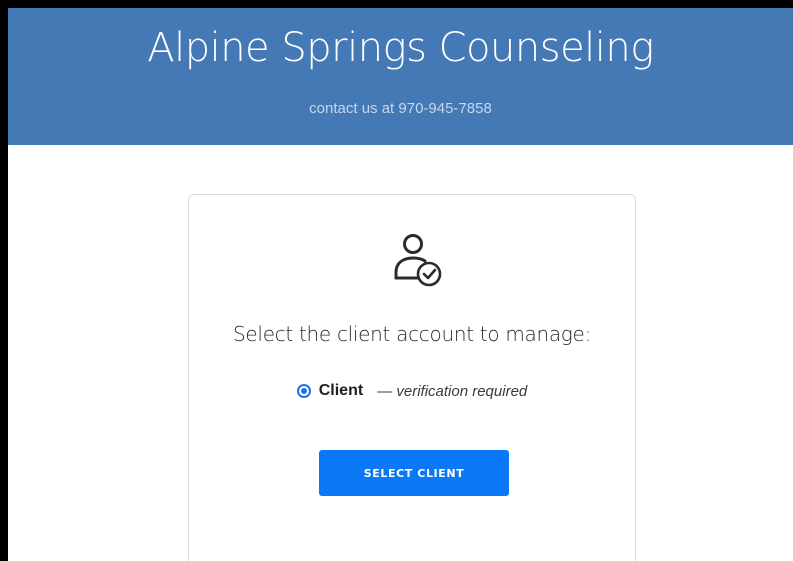 Image resolution: width=793 pixels, height=561 pixels. I want to click on radio-selected-dot, so click(303, 391).